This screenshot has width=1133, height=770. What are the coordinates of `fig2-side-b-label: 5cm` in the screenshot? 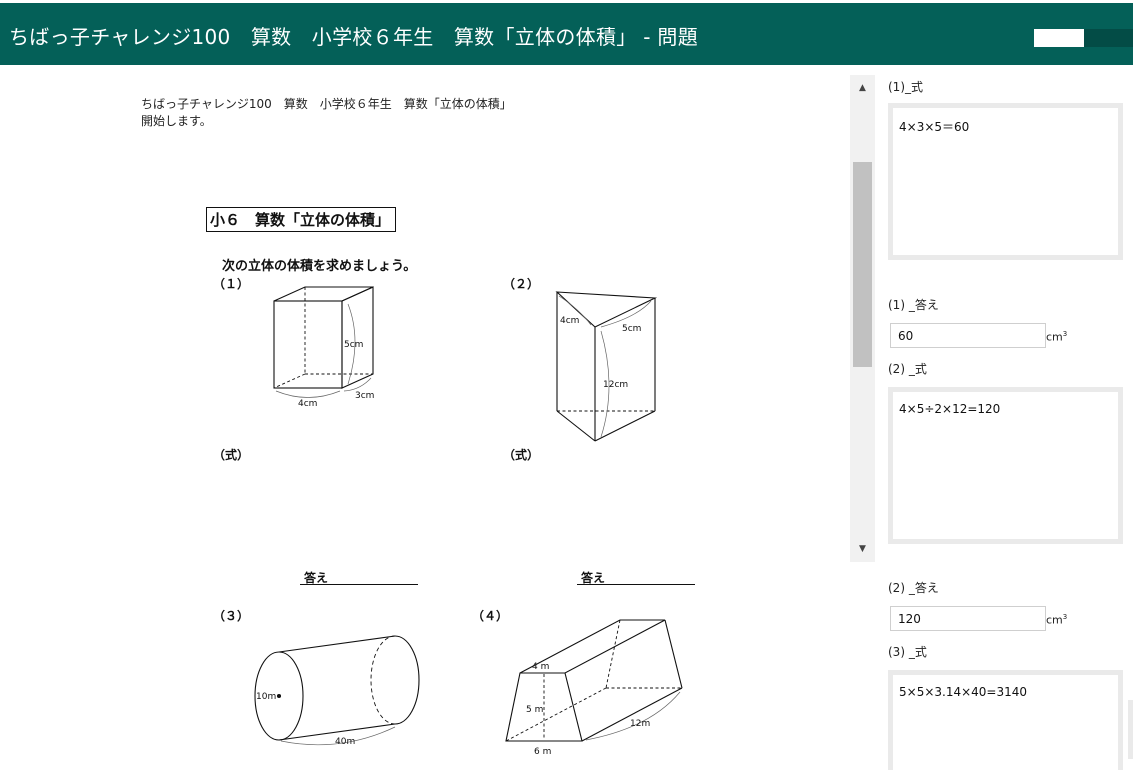 It's located at (631, 329).